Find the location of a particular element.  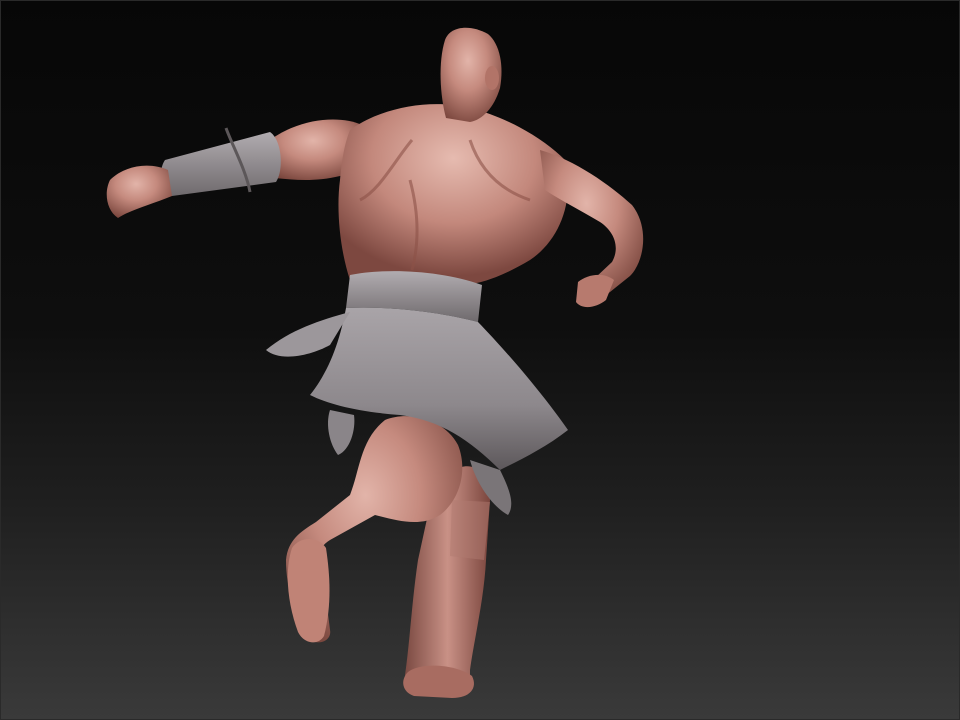

torso is located at coordinates (453, 194).